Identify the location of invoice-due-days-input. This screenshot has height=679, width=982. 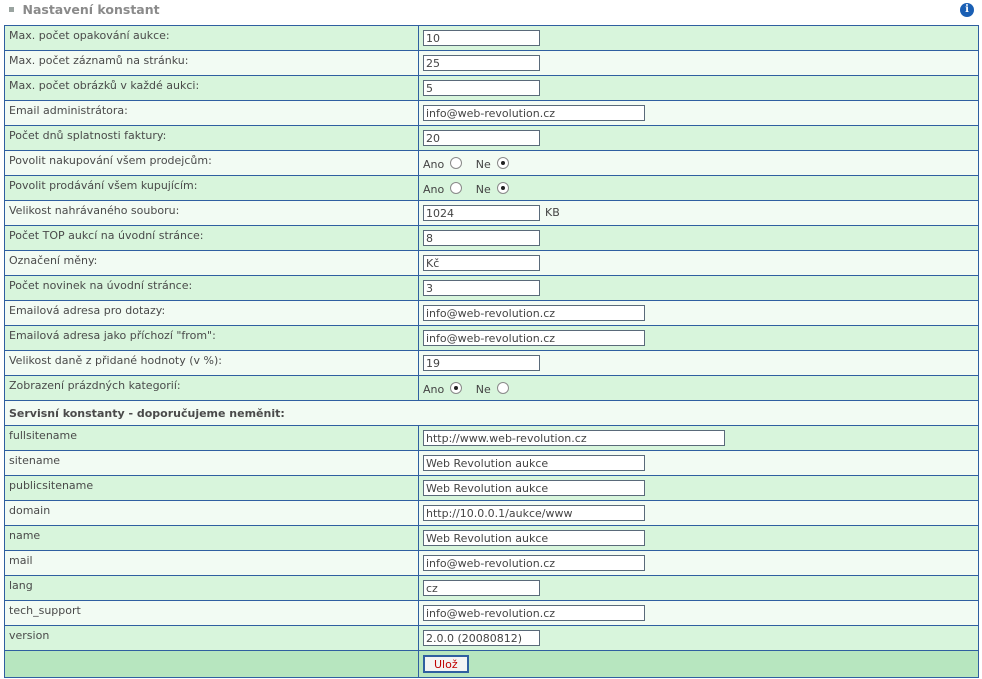
(481, 138).